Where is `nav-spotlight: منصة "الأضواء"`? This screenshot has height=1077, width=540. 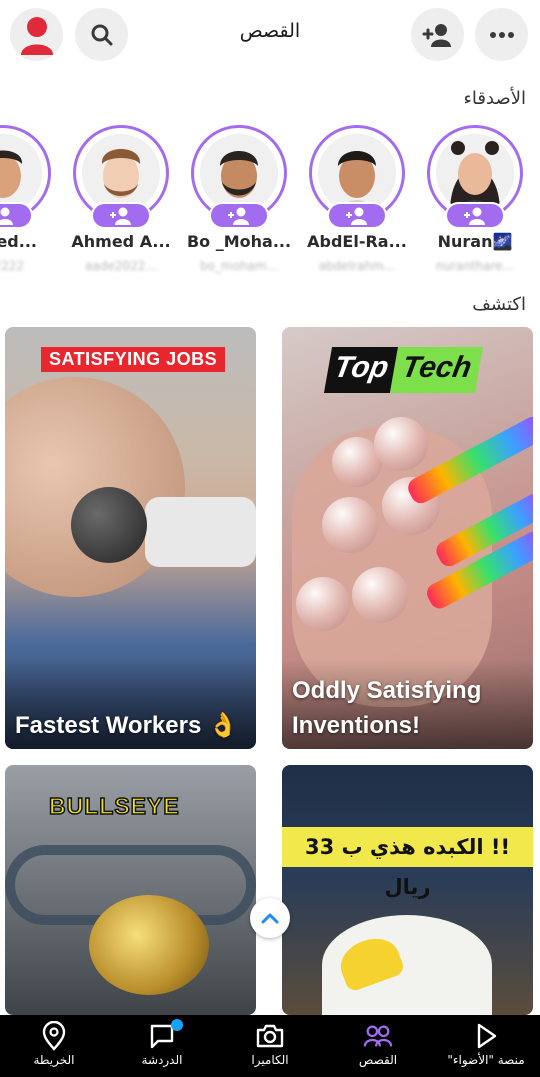 nav-spotlight: منصة "الأضواء" is located at coordinates (486, 1046).